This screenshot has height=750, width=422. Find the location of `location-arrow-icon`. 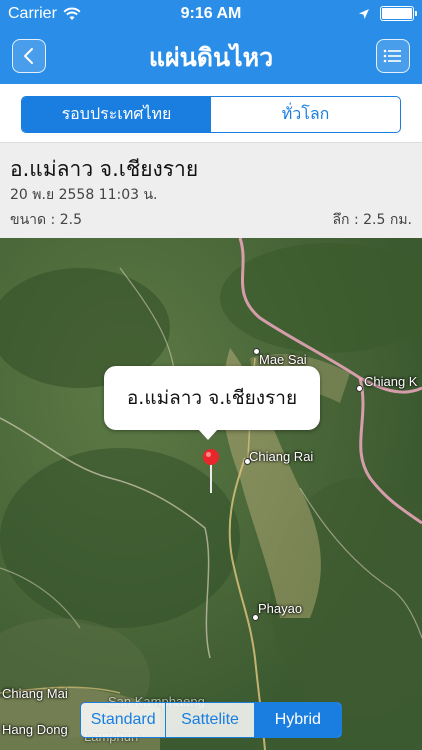

location-arrow-icon is located at coordinates (364, 13).